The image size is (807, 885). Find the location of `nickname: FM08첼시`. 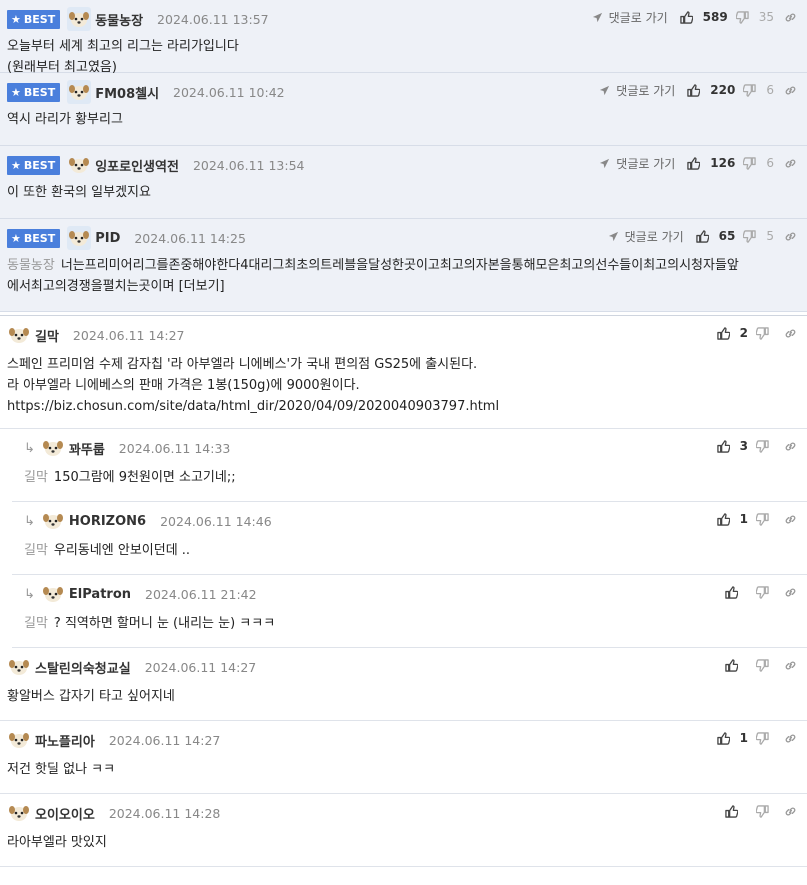

nickname: FM08첼시 is located at coordinates (127, 92).